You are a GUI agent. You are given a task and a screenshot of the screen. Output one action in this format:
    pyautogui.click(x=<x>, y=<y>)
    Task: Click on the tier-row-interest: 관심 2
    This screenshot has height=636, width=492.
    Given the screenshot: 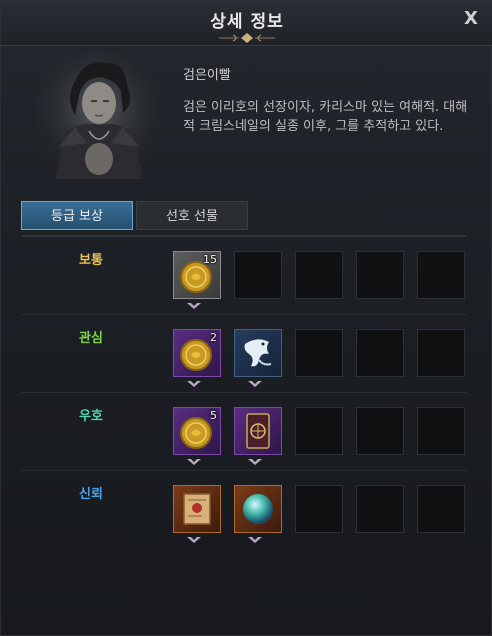 What is the action you would take?
    pyautogui.click(x=244, y=354)
    